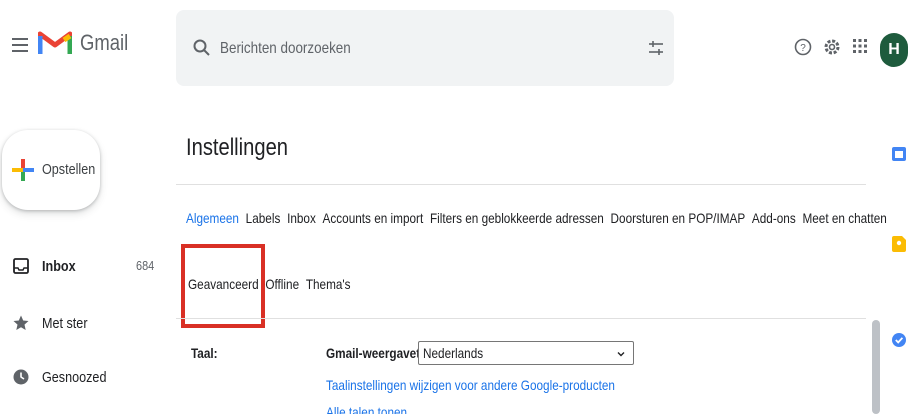  Describe the element at coordinates (328, 284) in the screenshot. I see `tab-themes: Thema's` at that location.